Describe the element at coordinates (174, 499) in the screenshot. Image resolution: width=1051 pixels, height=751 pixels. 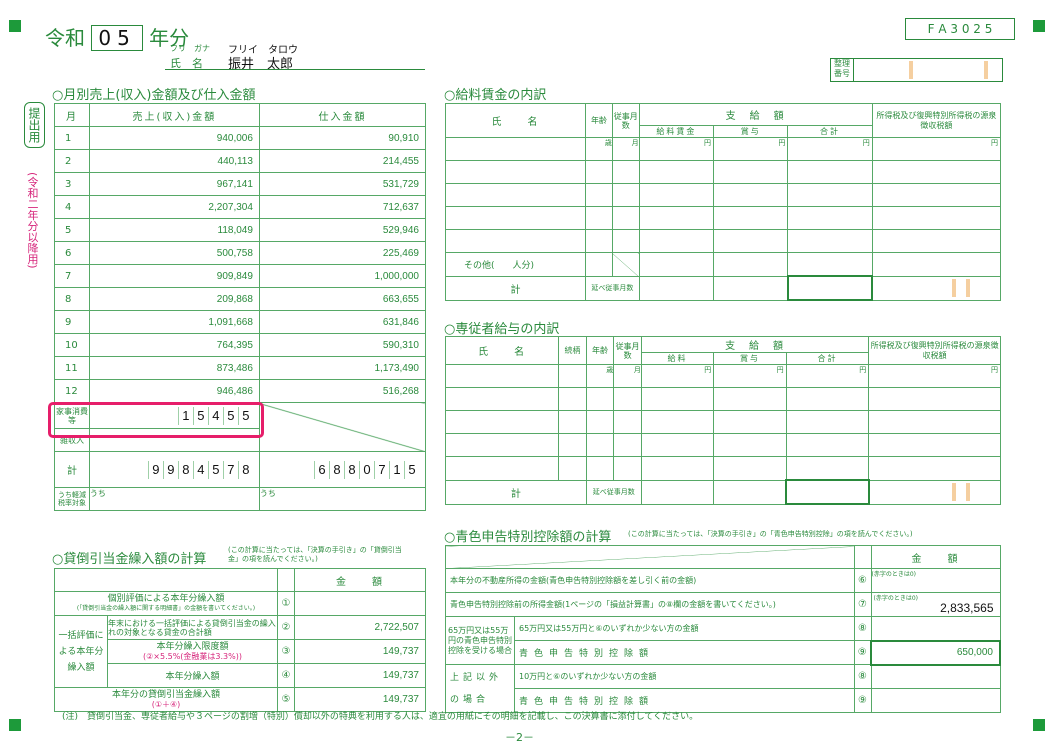
I see `uchi-sales: うち` at that location.